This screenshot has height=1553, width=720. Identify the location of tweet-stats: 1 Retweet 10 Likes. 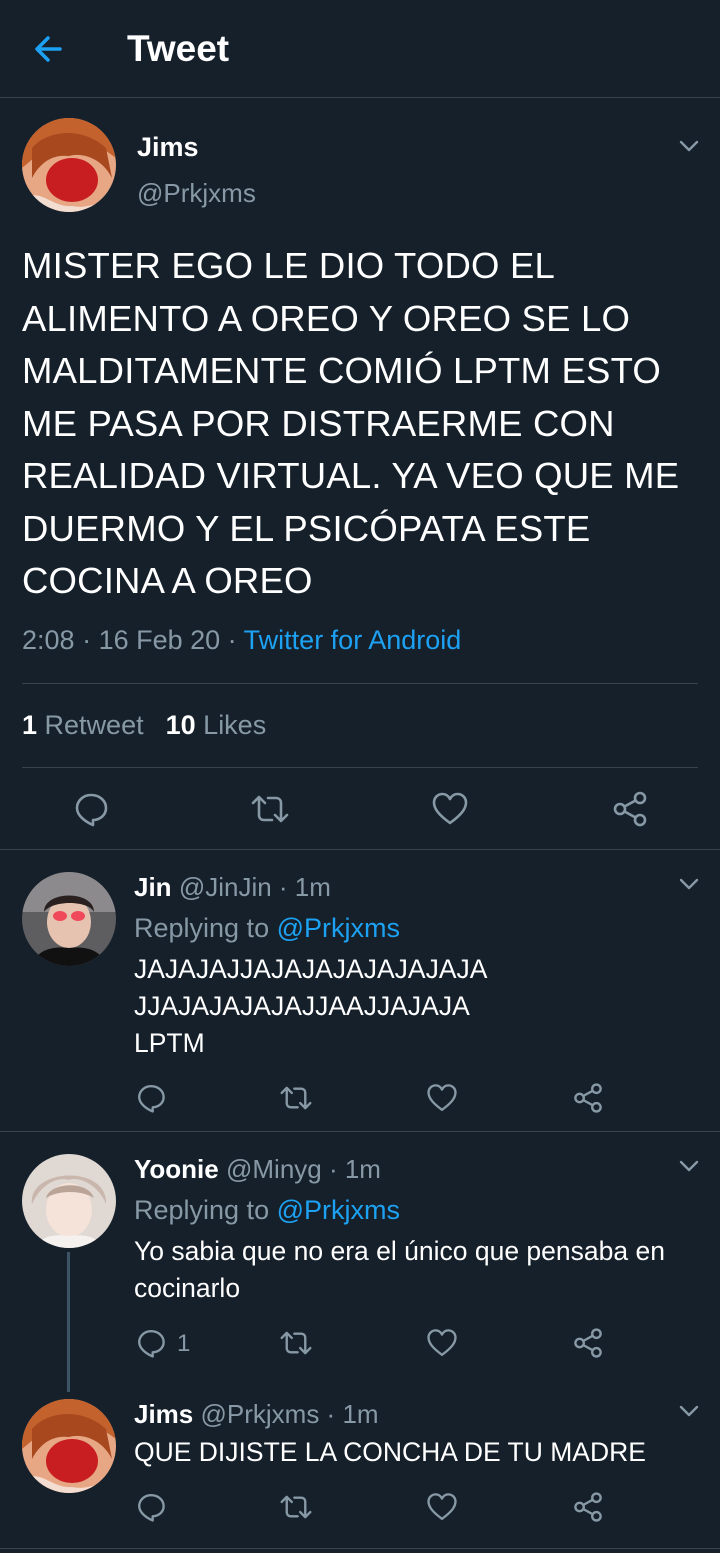
(144, 725).